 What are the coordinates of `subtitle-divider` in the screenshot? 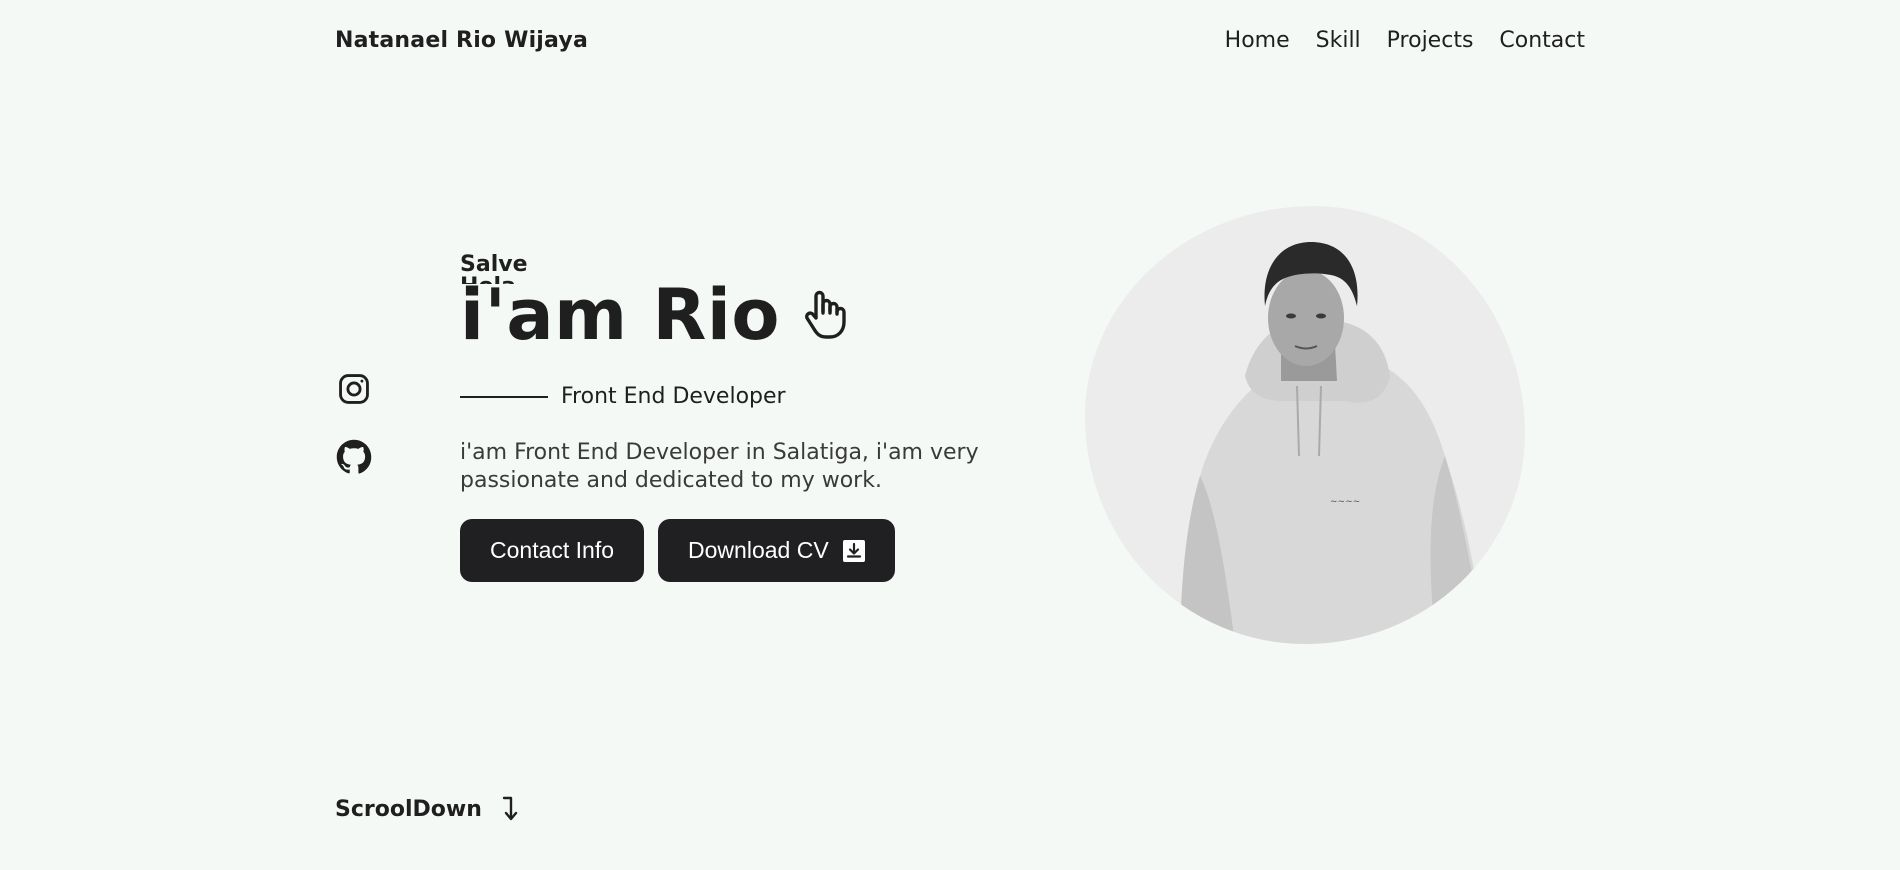 It's located at (504, 396).